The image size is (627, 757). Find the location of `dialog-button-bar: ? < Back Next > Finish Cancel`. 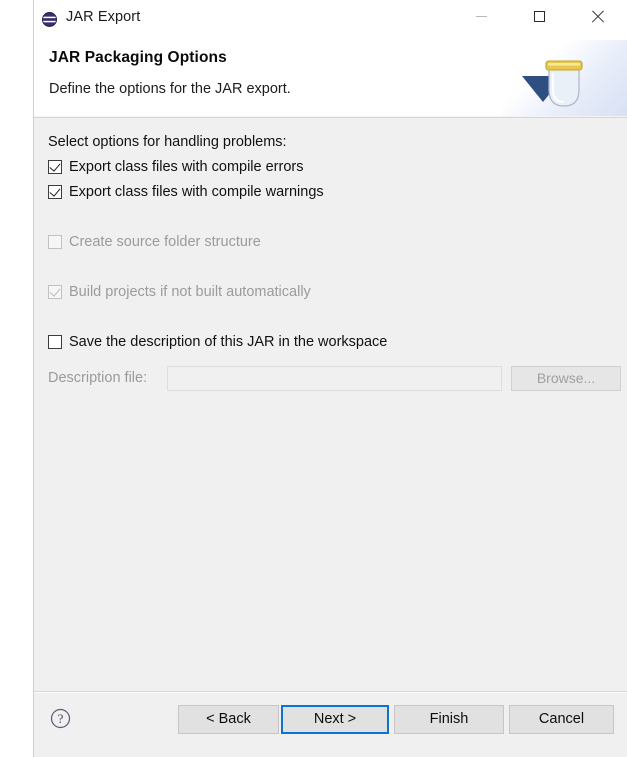

dialog-button-bar: ? < Back Next > Finish Cancel is located at coordinates (330, 724).